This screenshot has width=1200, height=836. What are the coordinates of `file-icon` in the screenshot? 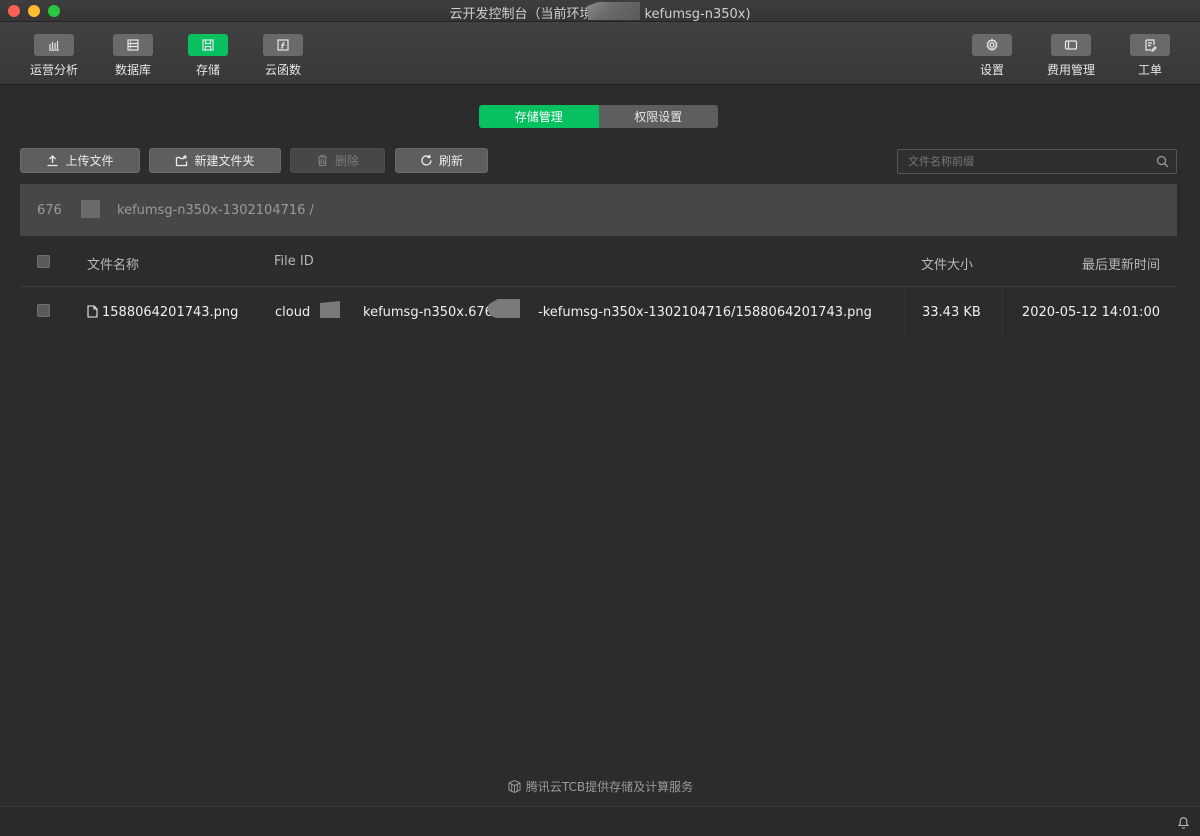 It's located at (92, 311).